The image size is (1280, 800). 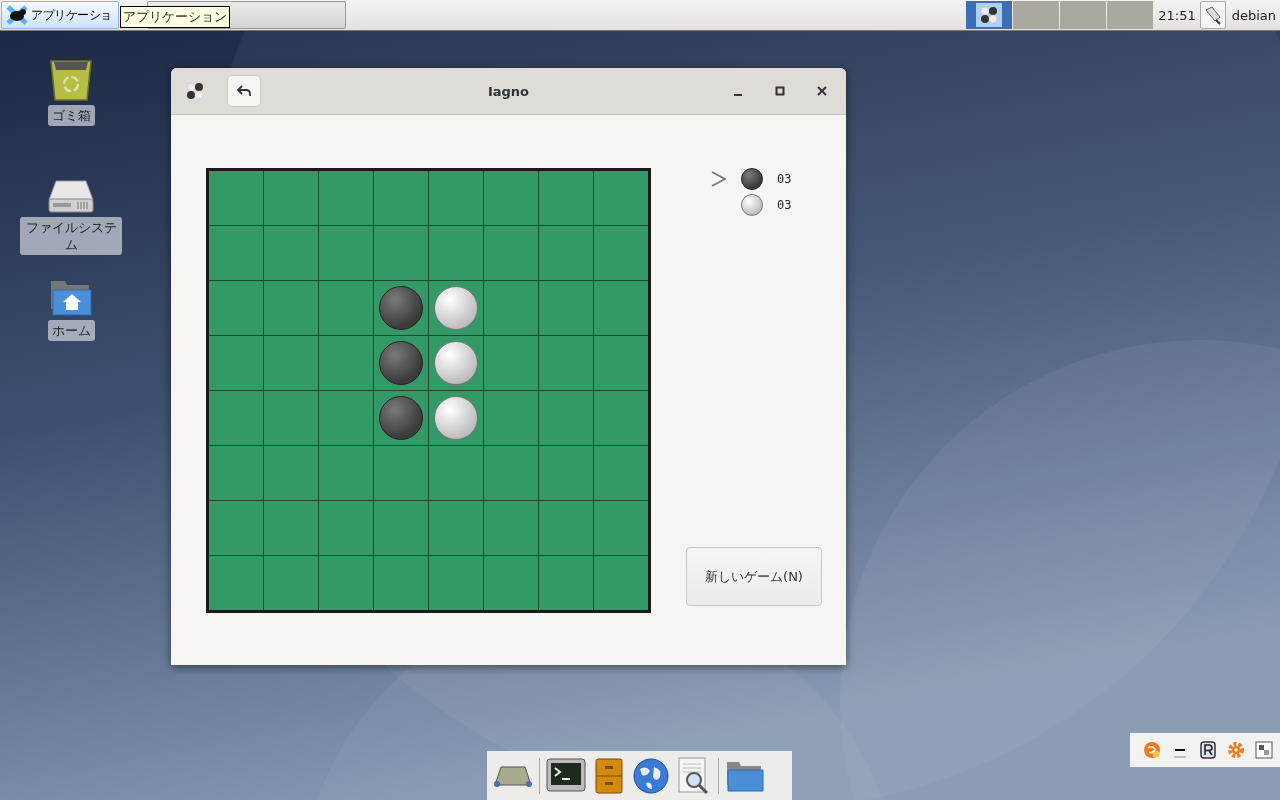 I want to click on home-folder-icon, so click(x=71, y=298).